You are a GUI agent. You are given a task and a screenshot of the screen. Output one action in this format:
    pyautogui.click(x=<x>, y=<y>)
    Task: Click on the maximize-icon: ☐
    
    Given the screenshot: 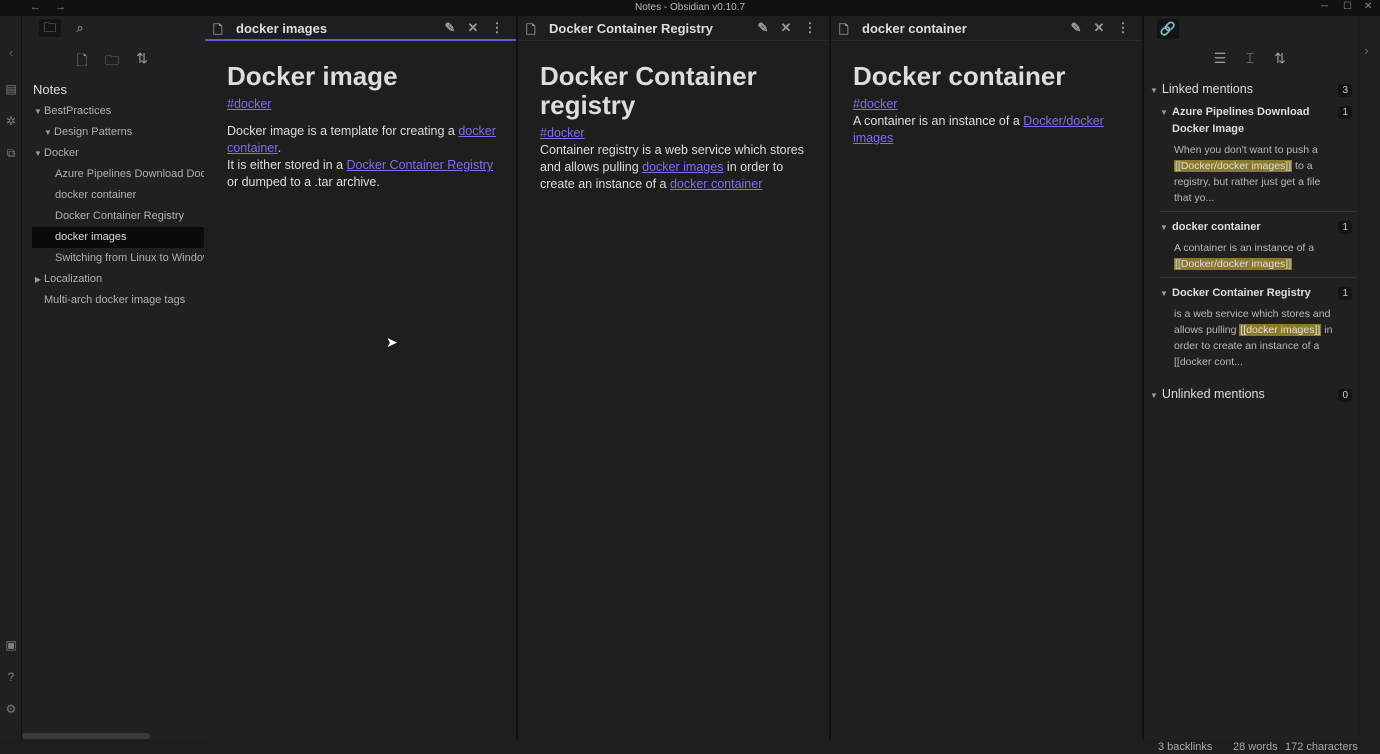 What is the action you would take?
    pyautogui.click(x=1347, y=6)
    